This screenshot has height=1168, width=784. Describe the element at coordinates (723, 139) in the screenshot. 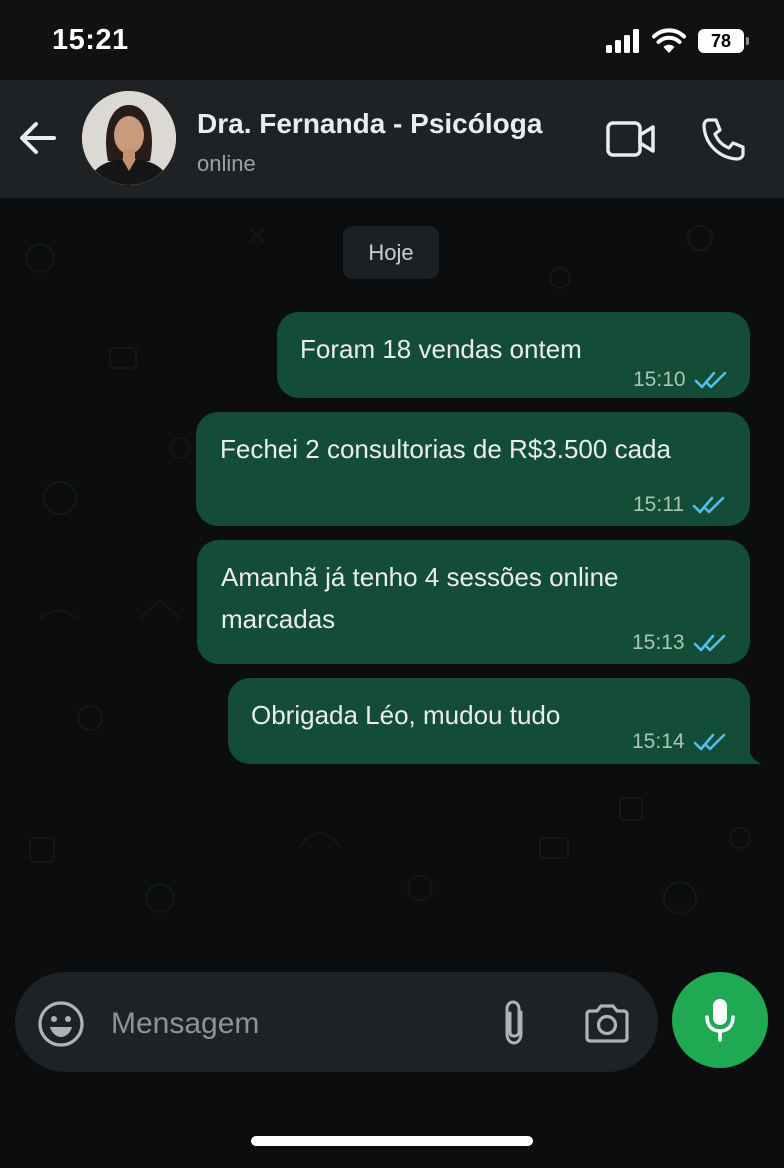

I see `phone-icon` at that location.